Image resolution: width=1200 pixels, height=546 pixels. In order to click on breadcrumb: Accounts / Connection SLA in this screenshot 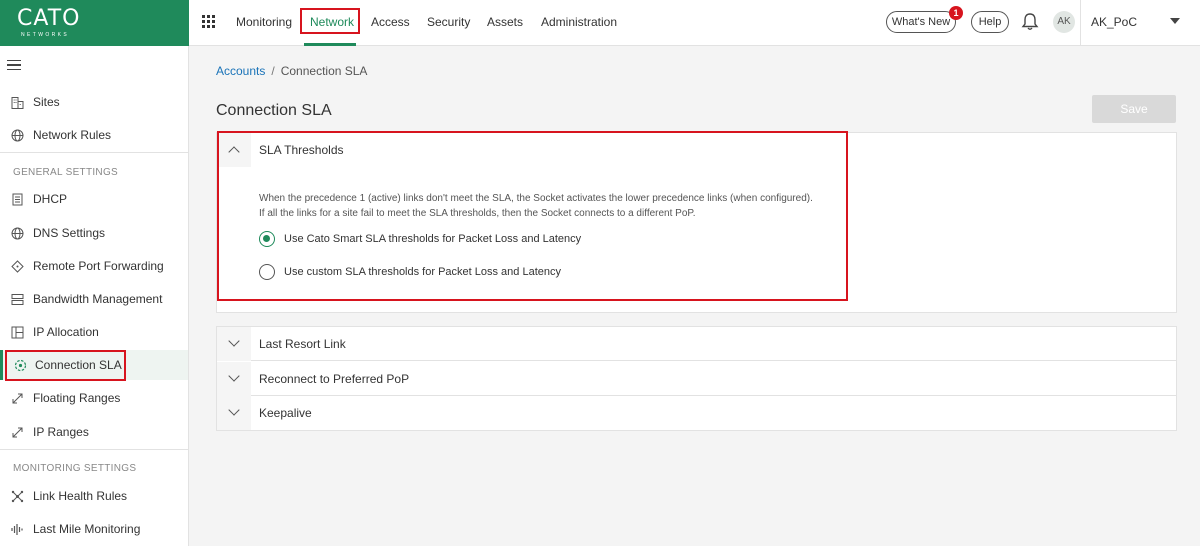, I will do `click(291, 71)`.